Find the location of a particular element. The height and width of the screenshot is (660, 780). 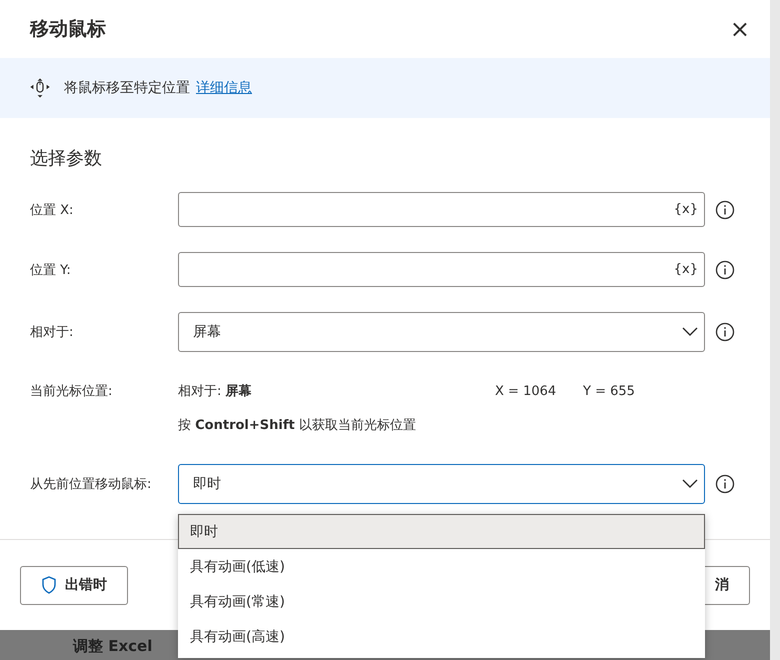

field-label: 相对于: is located at coordinates (52, 332).